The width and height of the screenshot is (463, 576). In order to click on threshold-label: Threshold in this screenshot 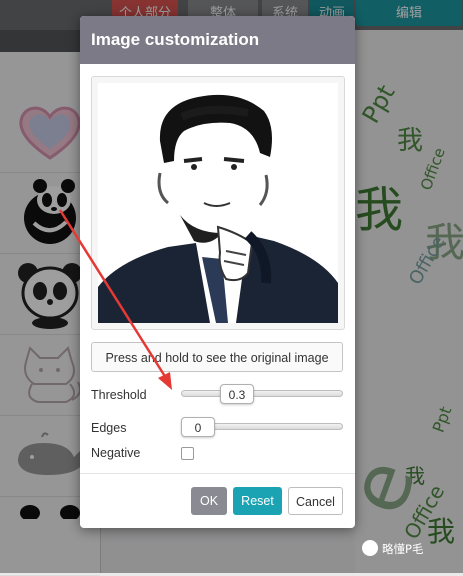, I will do `click(119, 395)`.